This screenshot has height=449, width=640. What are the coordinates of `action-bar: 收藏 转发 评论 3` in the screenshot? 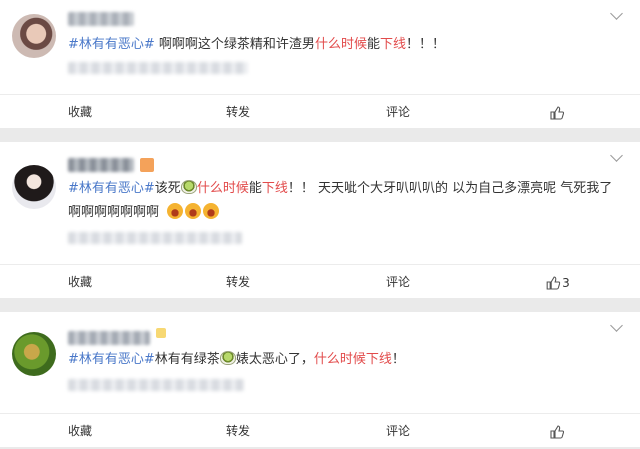 It's located at (320, 281).